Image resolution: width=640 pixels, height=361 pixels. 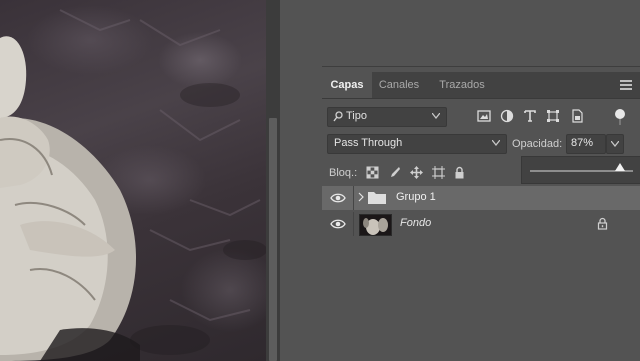 What do you see at coordinates (300, 180) in the screenshot?
I see `workspace-gap` at bounding box center [300, 180].